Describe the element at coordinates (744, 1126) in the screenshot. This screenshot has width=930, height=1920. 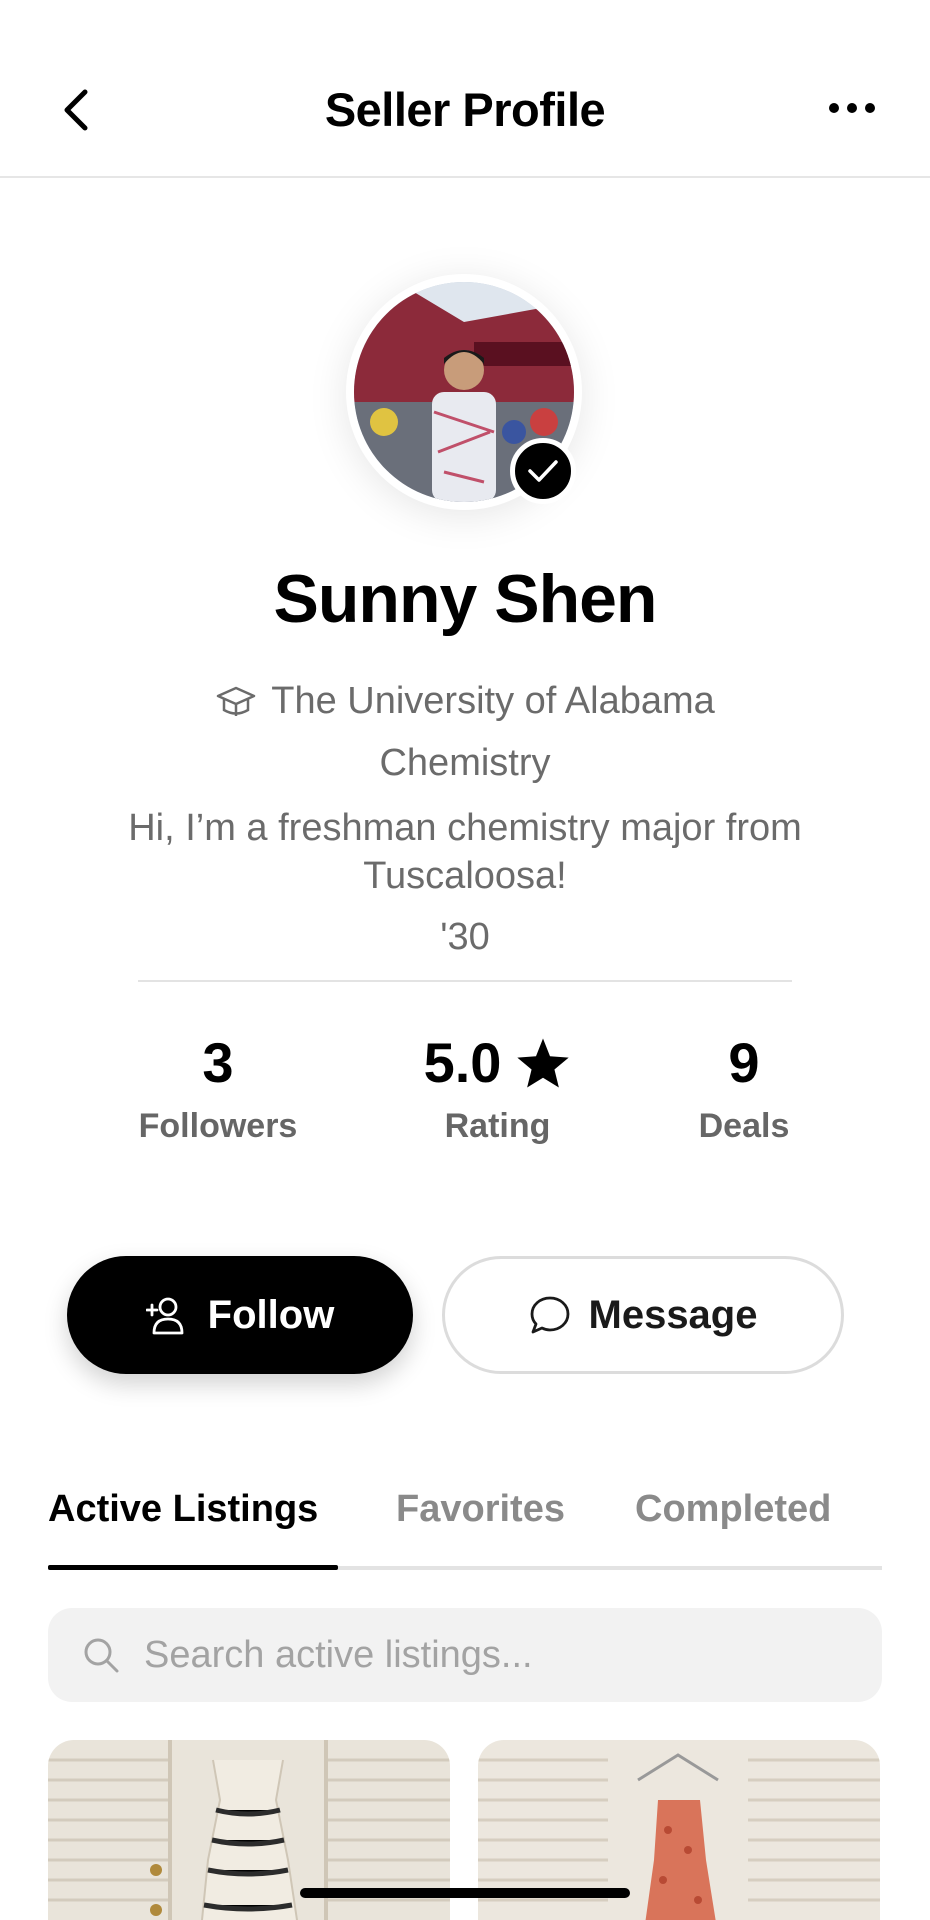
I see `deals-label: Deals` at that location.